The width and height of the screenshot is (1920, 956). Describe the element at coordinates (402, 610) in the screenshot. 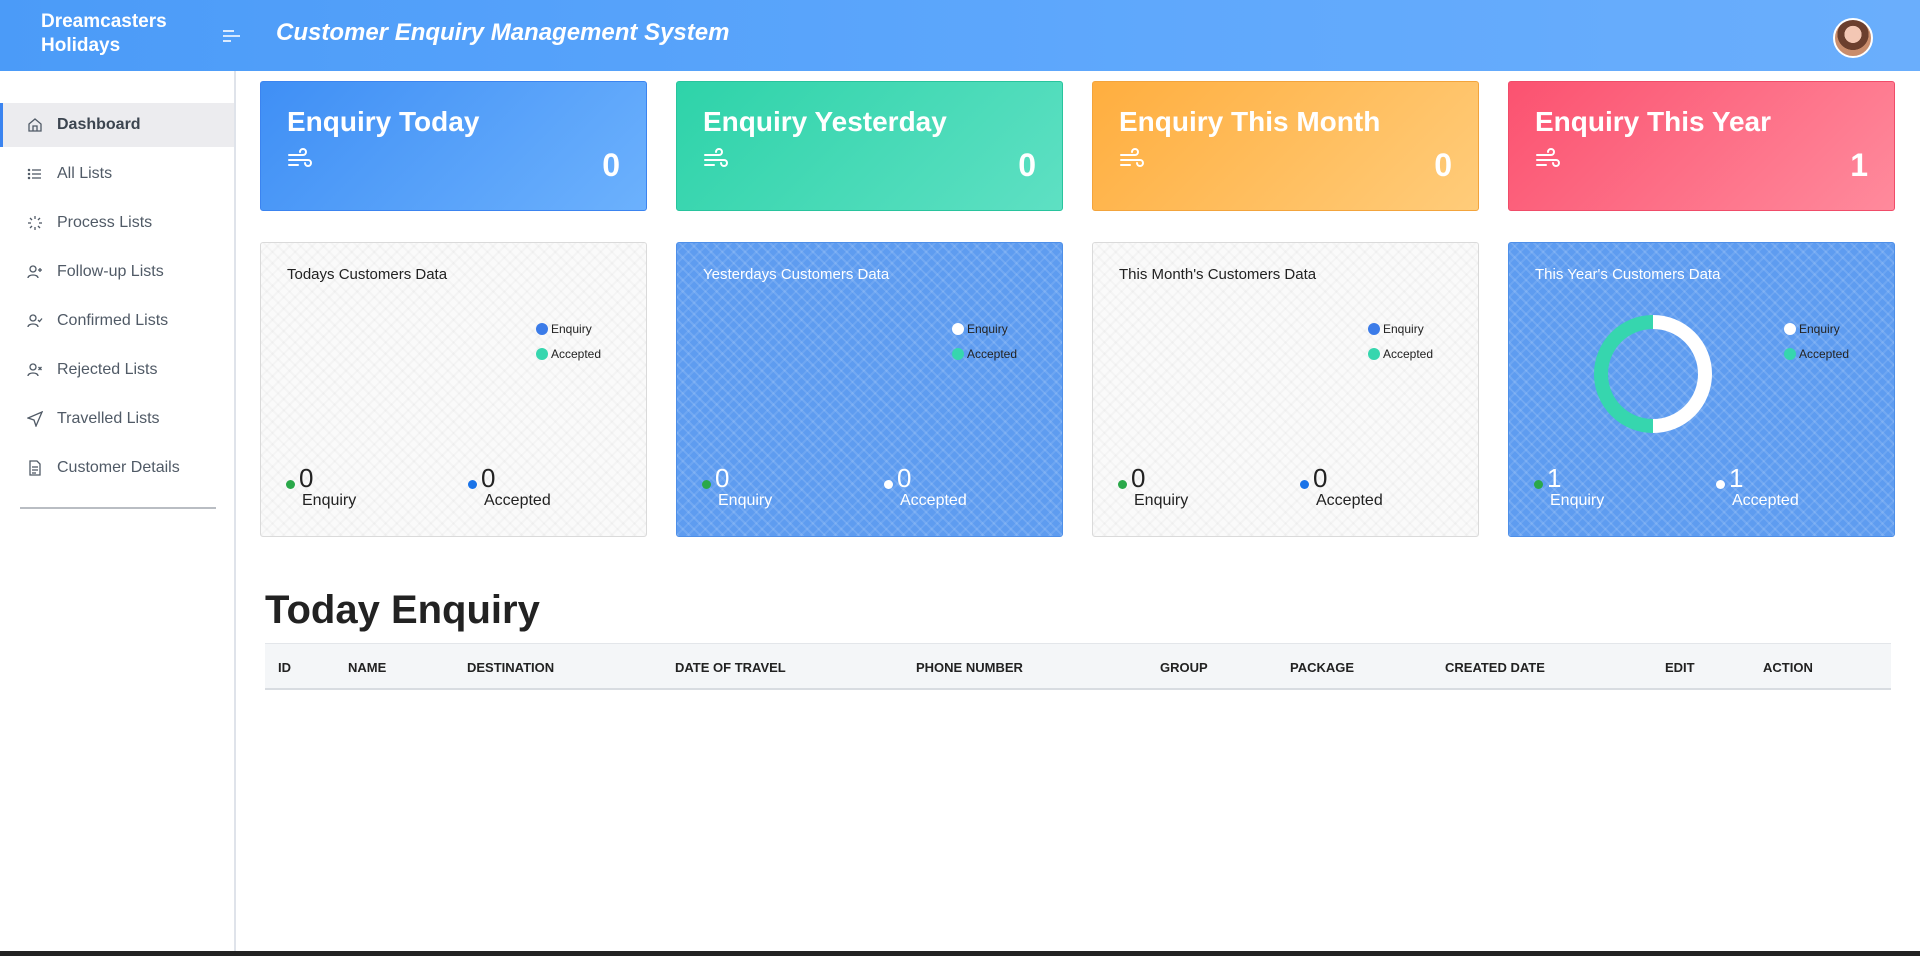

I see `section-title-today-enquiry: Today Enquiry` at that location.